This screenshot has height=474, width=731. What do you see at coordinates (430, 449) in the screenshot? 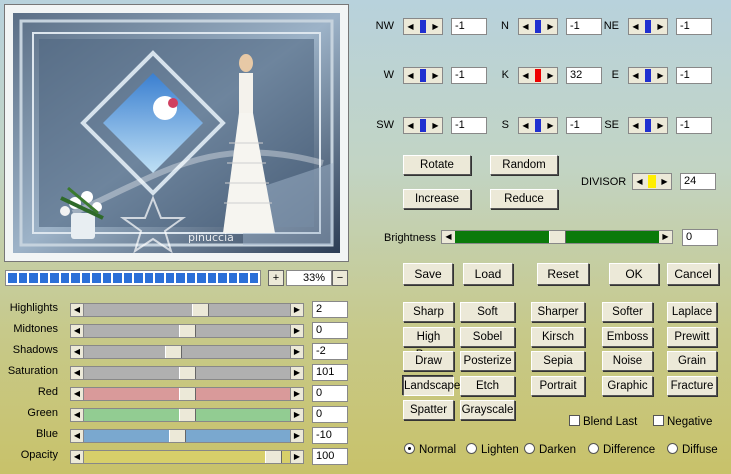
I see `blend-mode-normal: Normal` at bounding box center [430, 449].